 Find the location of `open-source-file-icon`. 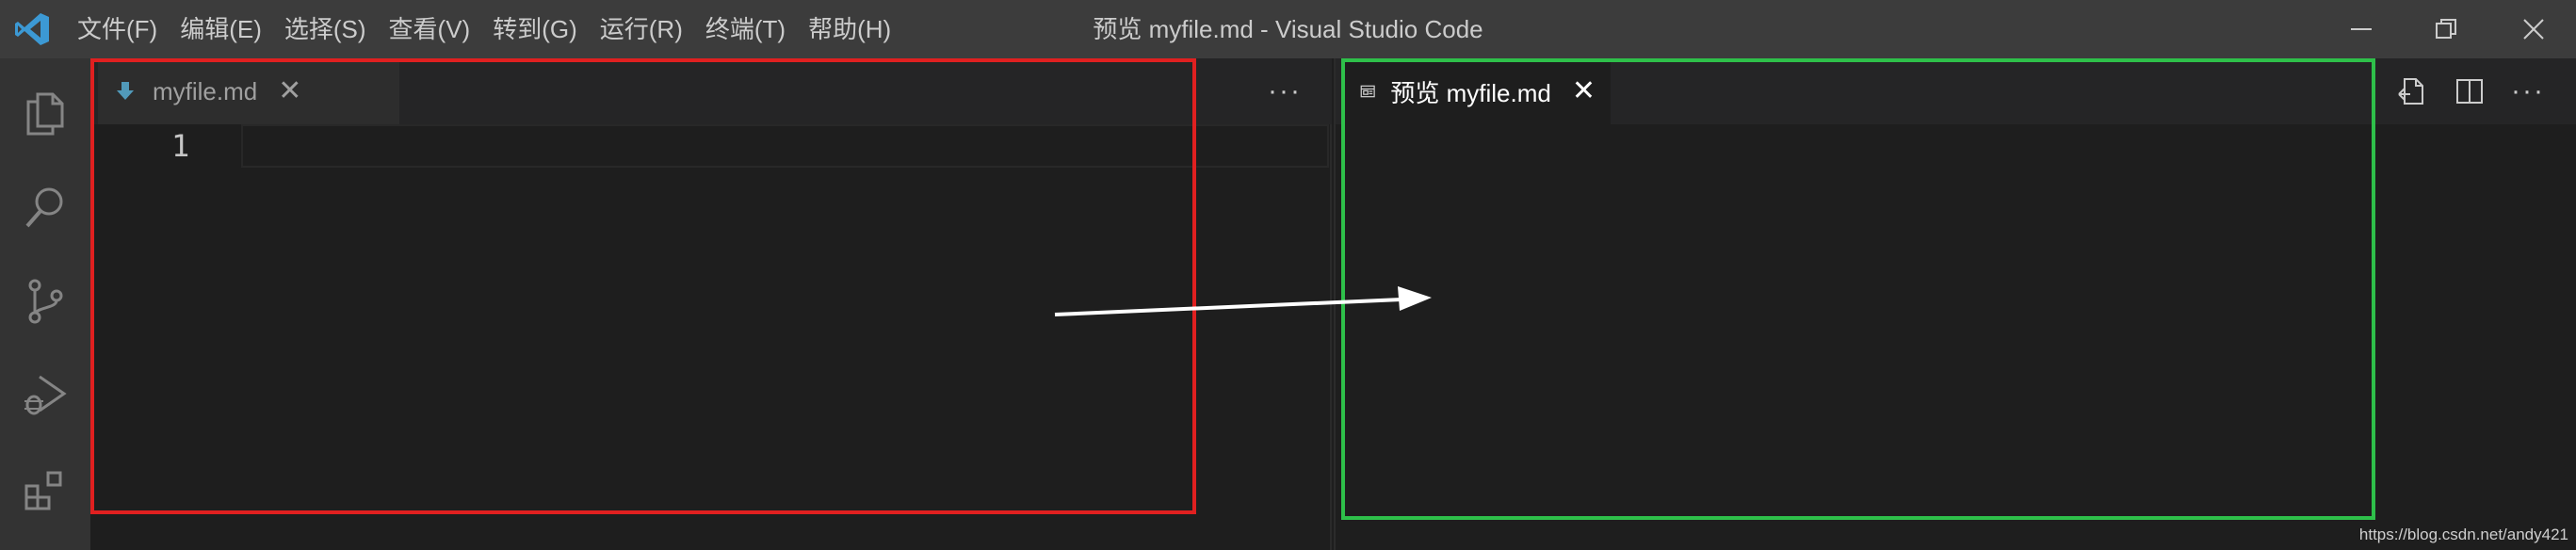

open-source-file-icon is located at coordinates (2410, 91).